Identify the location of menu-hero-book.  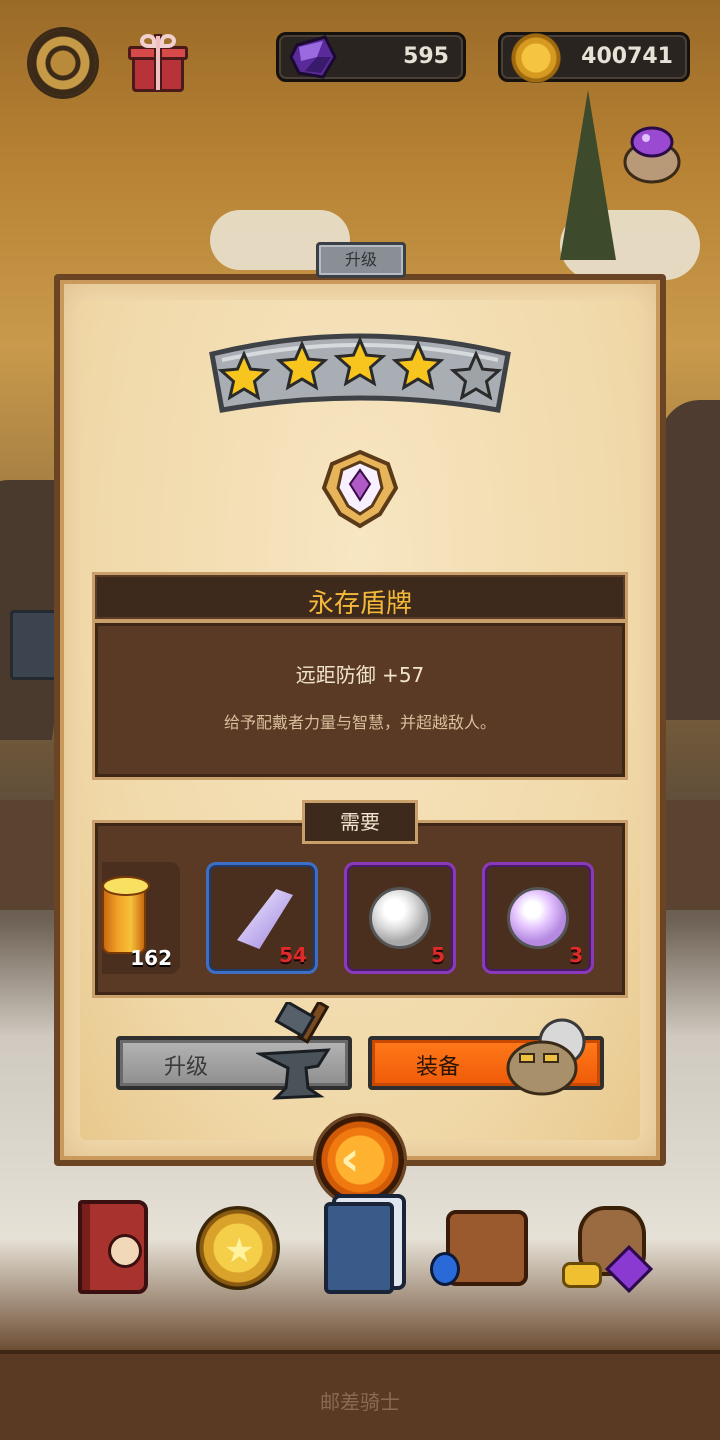
(118, 1249).